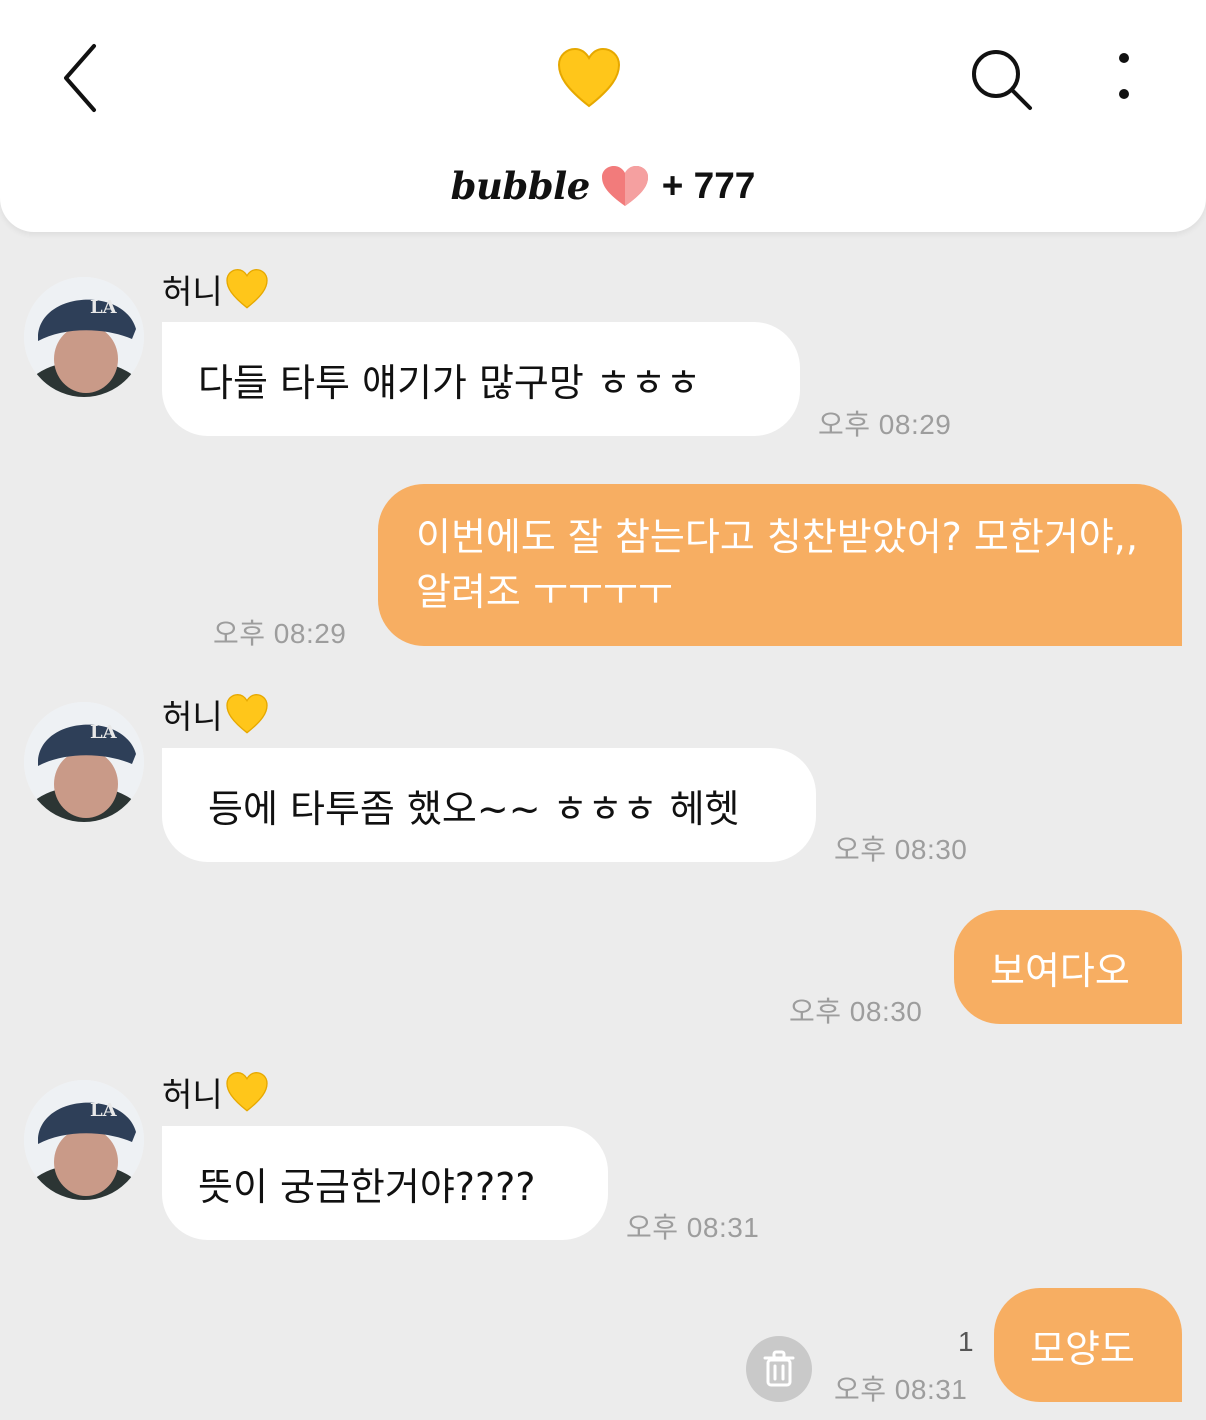 This screenshot has height=1420, width=1206. I want to click on brand-bar: bubble + 777, so click(603, 186).